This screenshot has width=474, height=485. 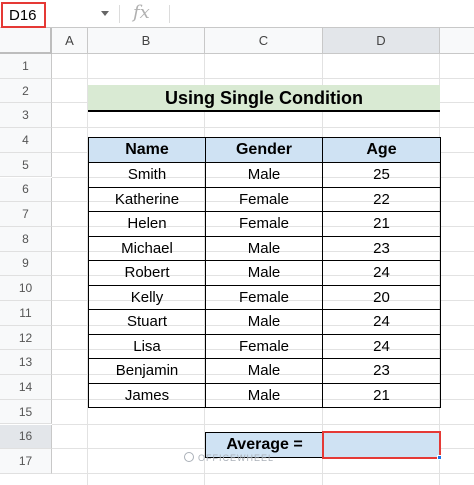 What do you see at coordinates (26, 239) in the screenshot?
I see `row-header-8: 8` at bounding box center [26, 239].